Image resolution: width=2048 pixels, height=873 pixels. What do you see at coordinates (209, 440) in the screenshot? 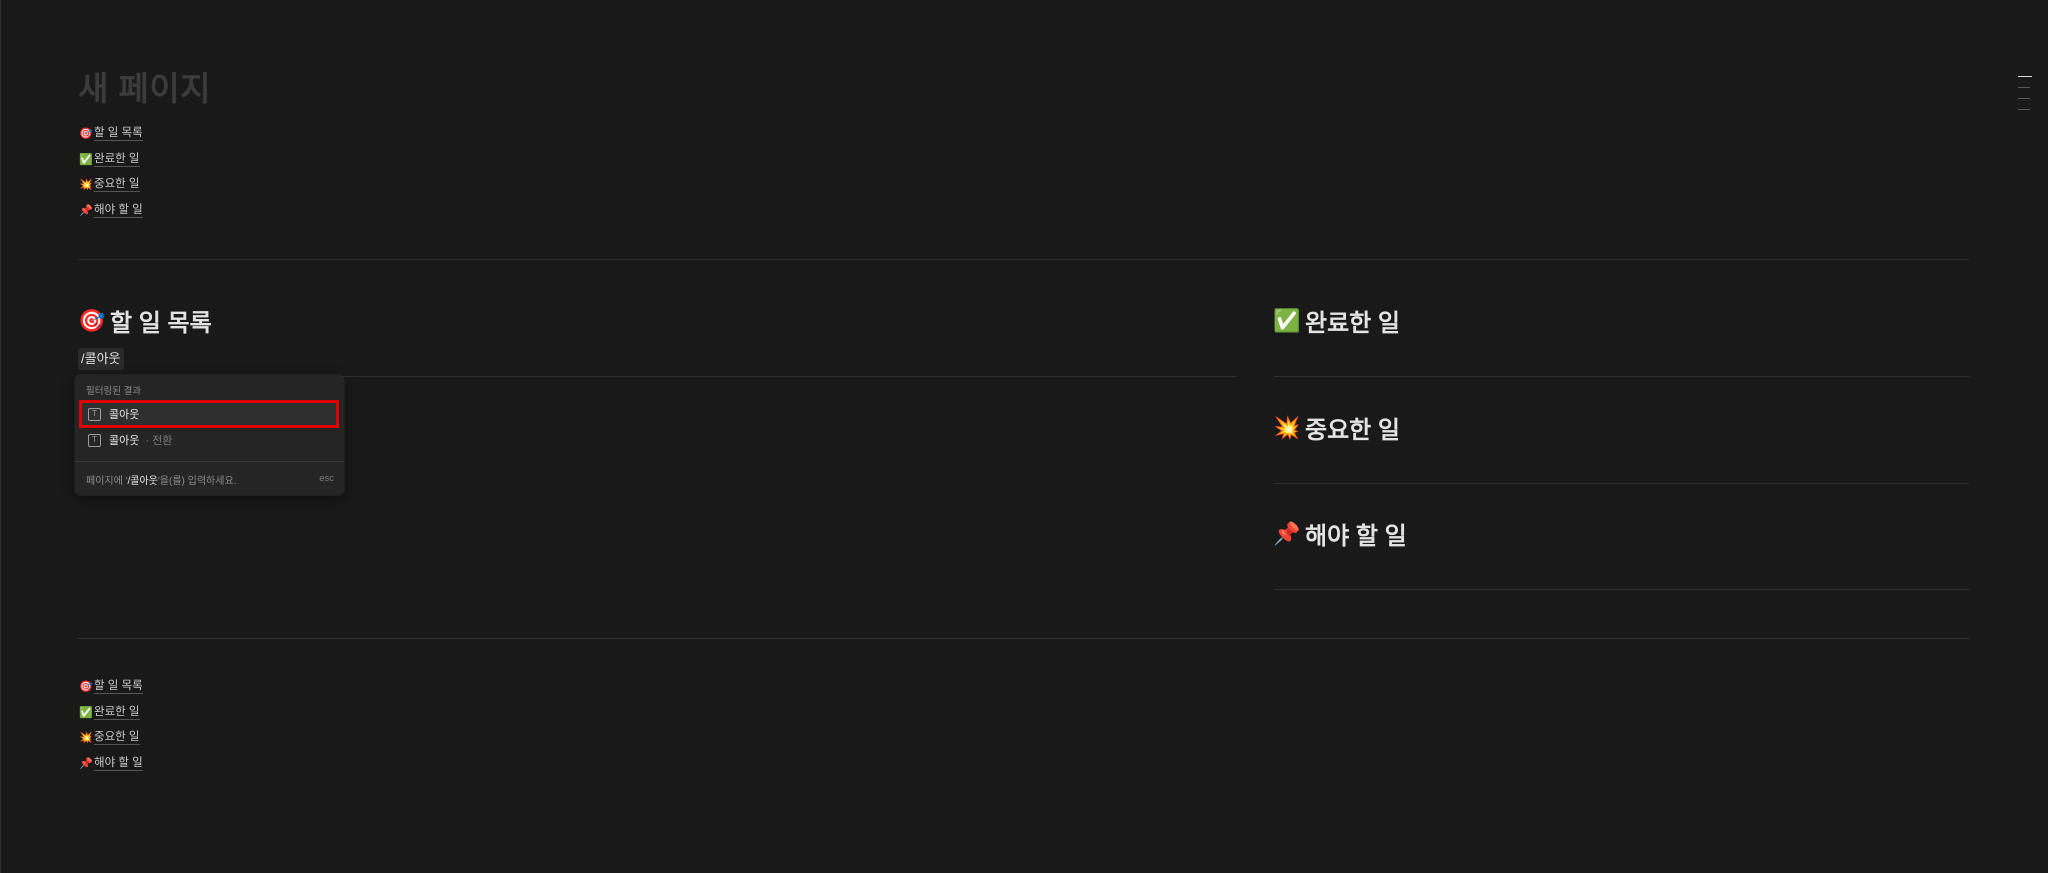
I see `menu-item-callout-turn-into: T 콜아웃 · 전환` at bounding box center [209, 440].